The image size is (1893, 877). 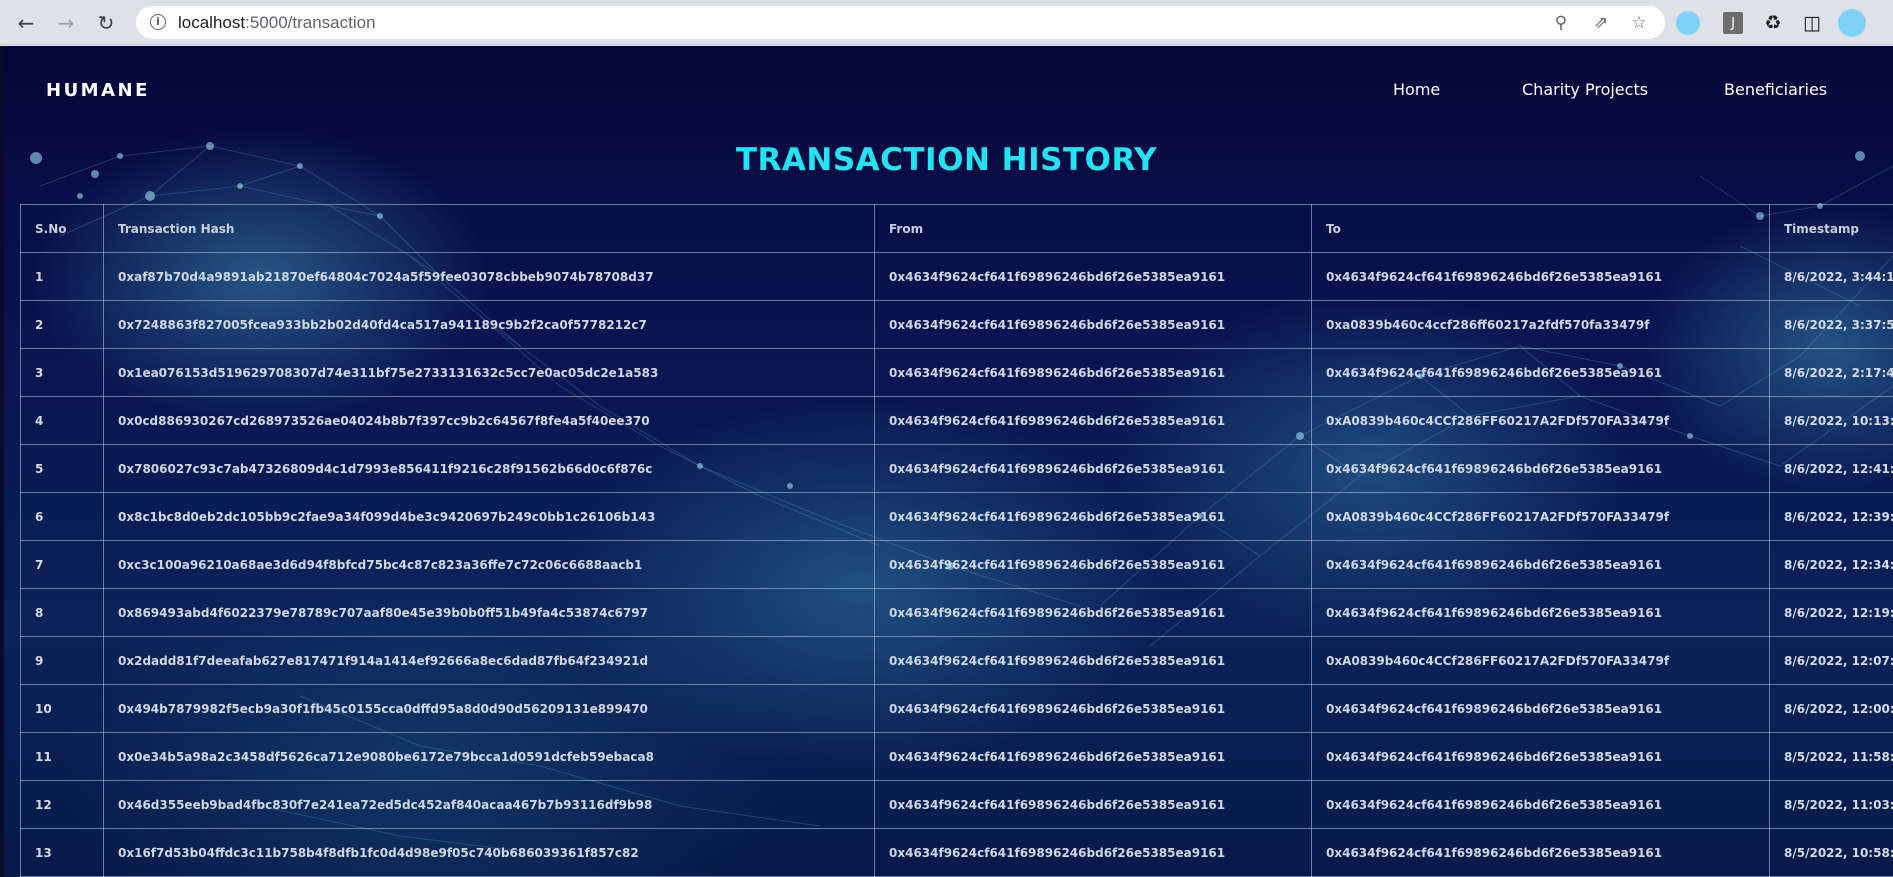 I want to click on cell-sno: 6, so click(x=62, y=516).